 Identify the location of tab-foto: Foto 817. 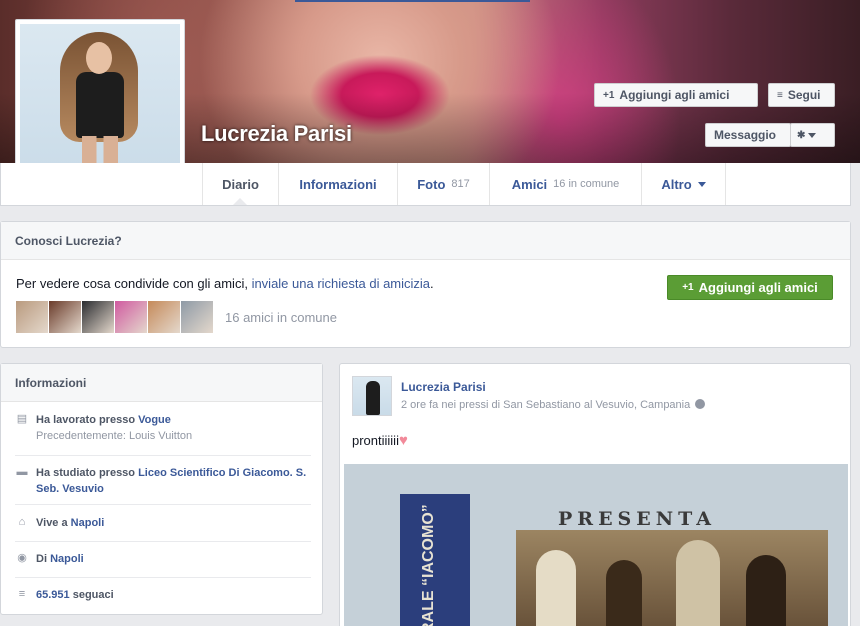
(443, 184).